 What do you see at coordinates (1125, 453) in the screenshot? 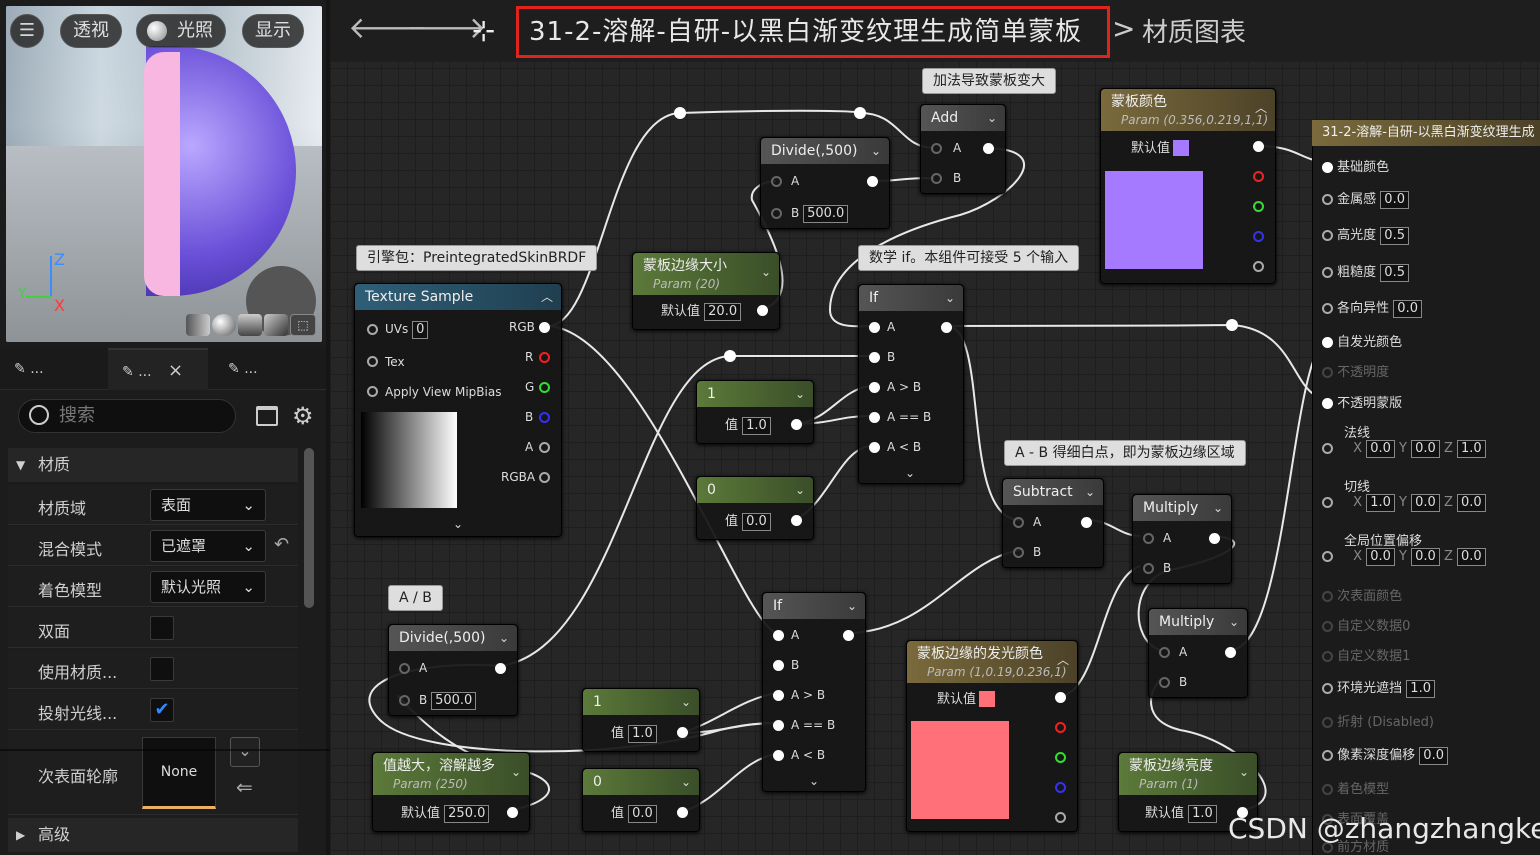
I see `comment-subtract-note: A - B 得细白点，即为蒙板边缘区域` at bounding box center [1125, 453].